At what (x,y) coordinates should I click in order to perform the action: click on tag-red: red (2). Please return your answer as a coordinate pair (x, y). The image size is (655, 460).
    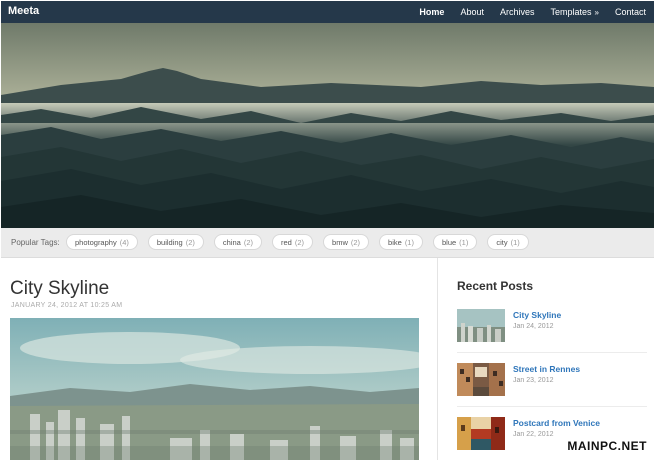
    Looking at the image, I should click on (293, 242).